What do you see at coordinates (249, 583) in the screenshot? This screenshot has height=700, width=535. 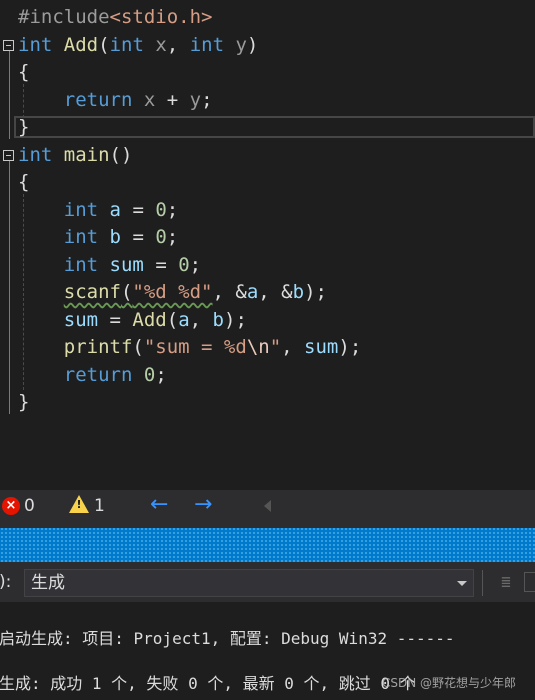 I see `output-source-select: 生成` at bounding box center [249, 583].